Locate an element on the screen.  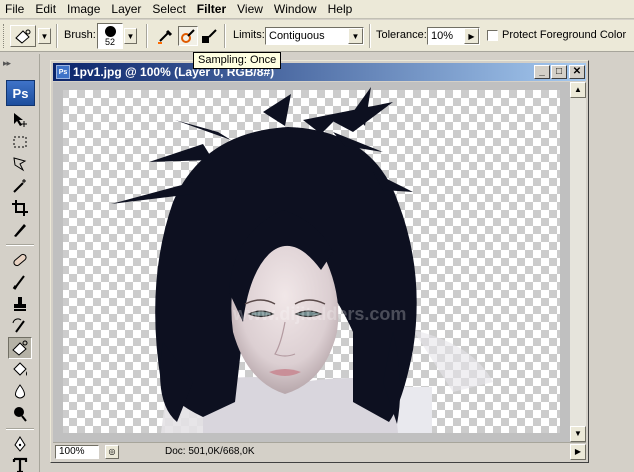
brush-label: Brush: is located at coordinates (80, 35).